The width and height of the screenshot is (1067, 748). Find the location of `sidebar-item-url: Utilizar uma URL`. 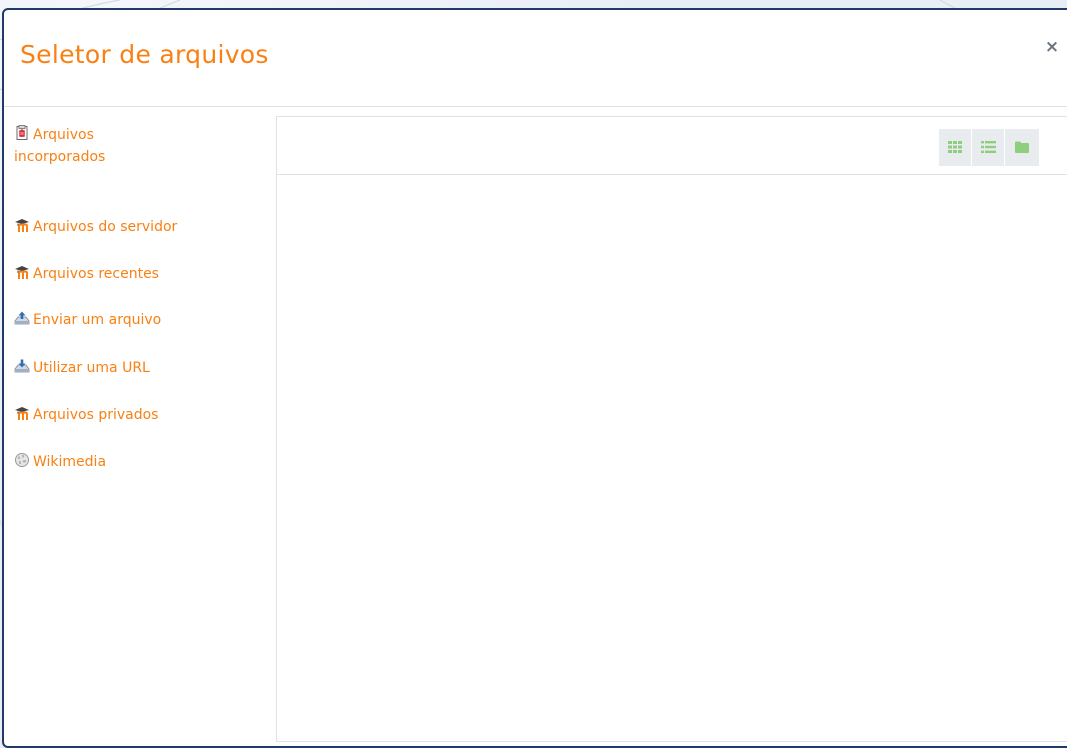

sidebar-item-url: Utilizar uma URL is located at coordinates (141, 368).